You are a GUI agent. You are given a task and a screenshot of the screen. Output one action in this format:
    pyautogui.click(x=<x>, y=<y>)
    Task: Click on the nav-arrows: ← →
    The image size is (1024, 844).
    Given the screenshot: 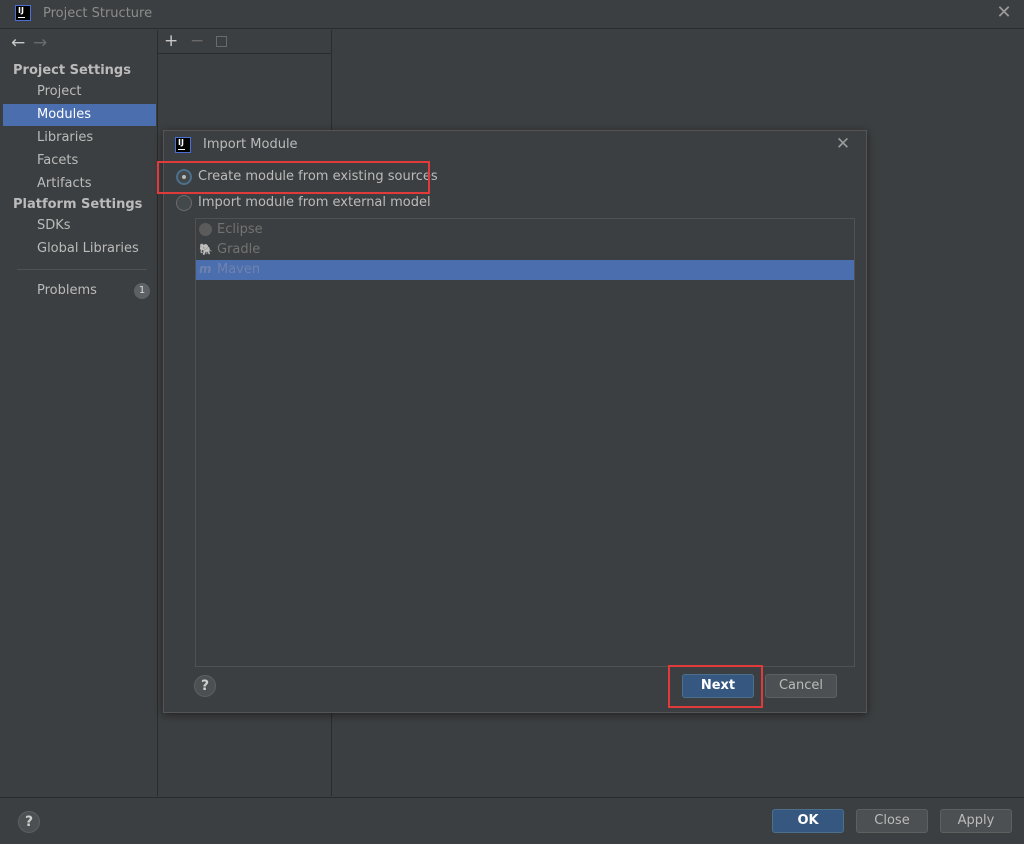 What is the action you would take?
    pyautogui.click(x=33, y=43)
    